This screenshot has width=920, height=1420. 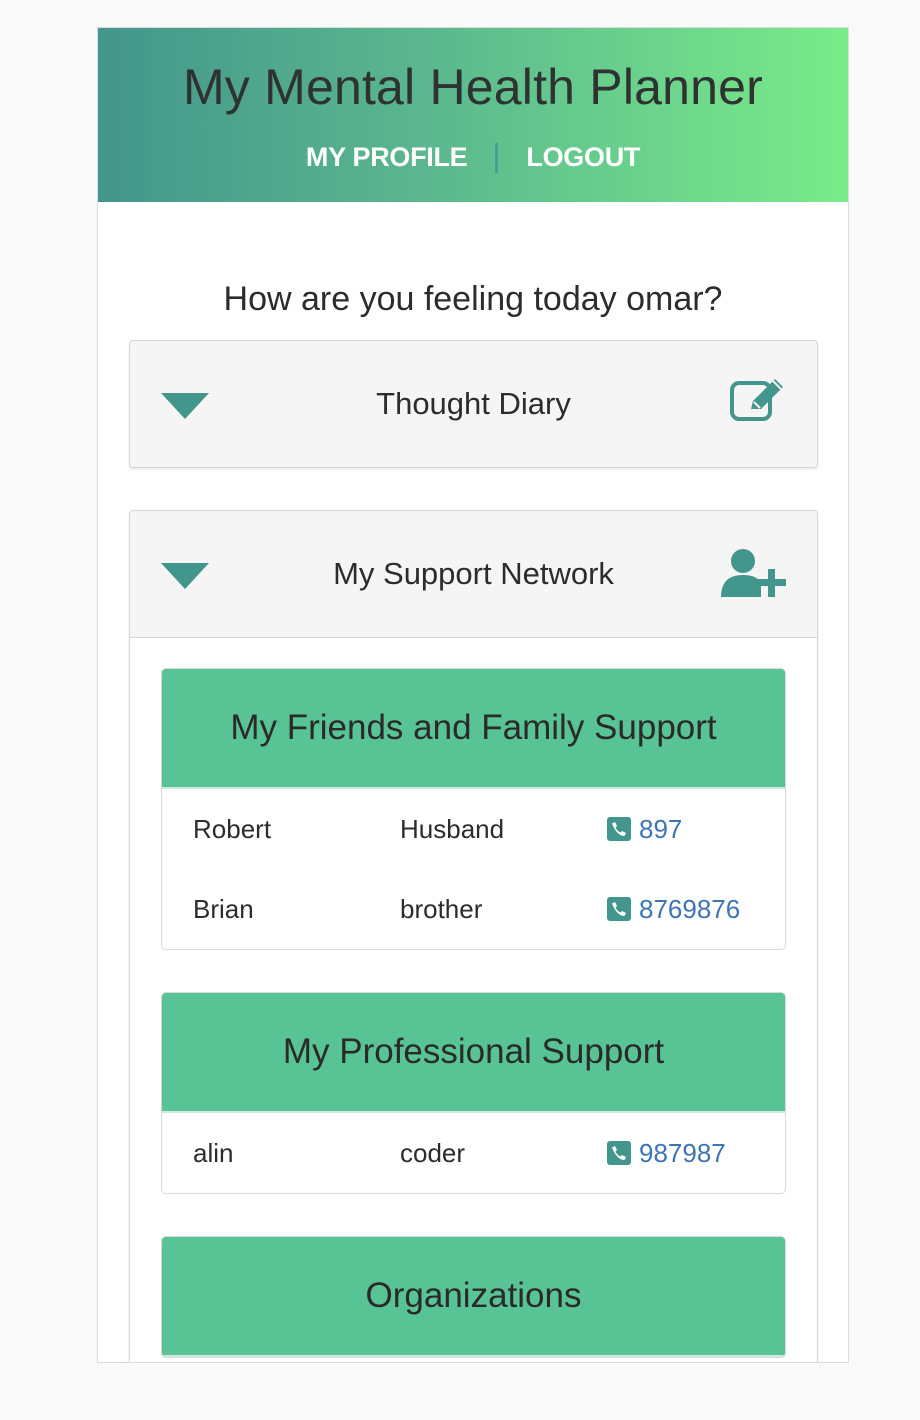 What do you see at coordinates (433, 1152) in the screenshot?
I see `contact-relation: coder` at bounding box center [433, 1152].